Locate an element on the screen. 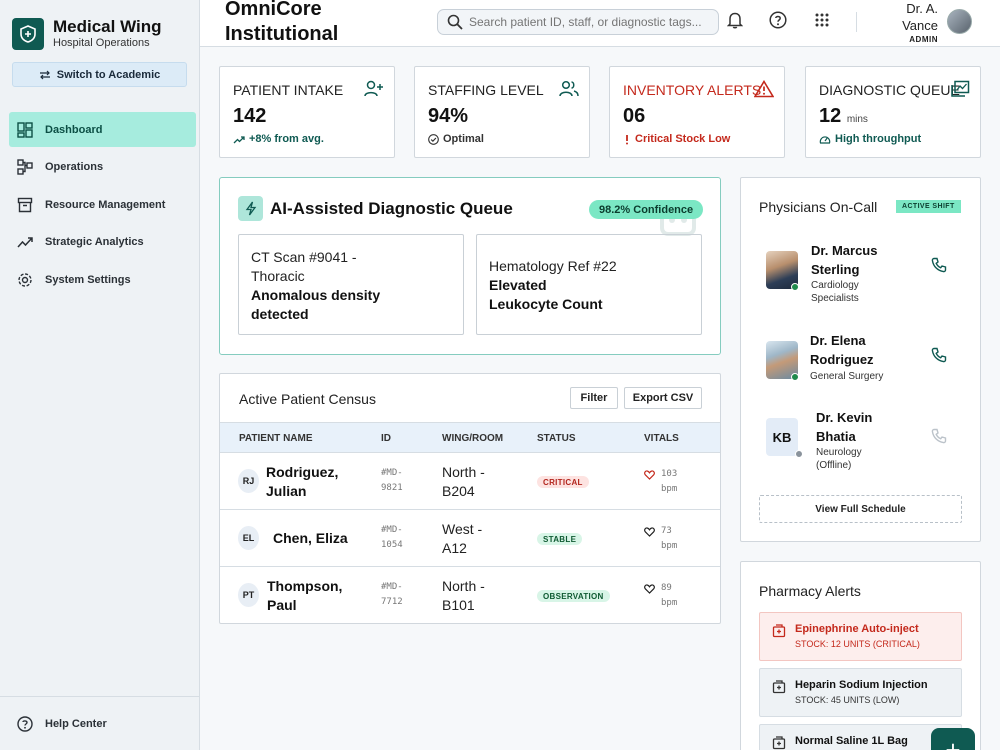 The width and height of the screenshot is (1000, 750). kpi-card-inventory-alerts: INVENTORY ALERTS 06 Critical Stock Low is located at coordinates (697, 112).